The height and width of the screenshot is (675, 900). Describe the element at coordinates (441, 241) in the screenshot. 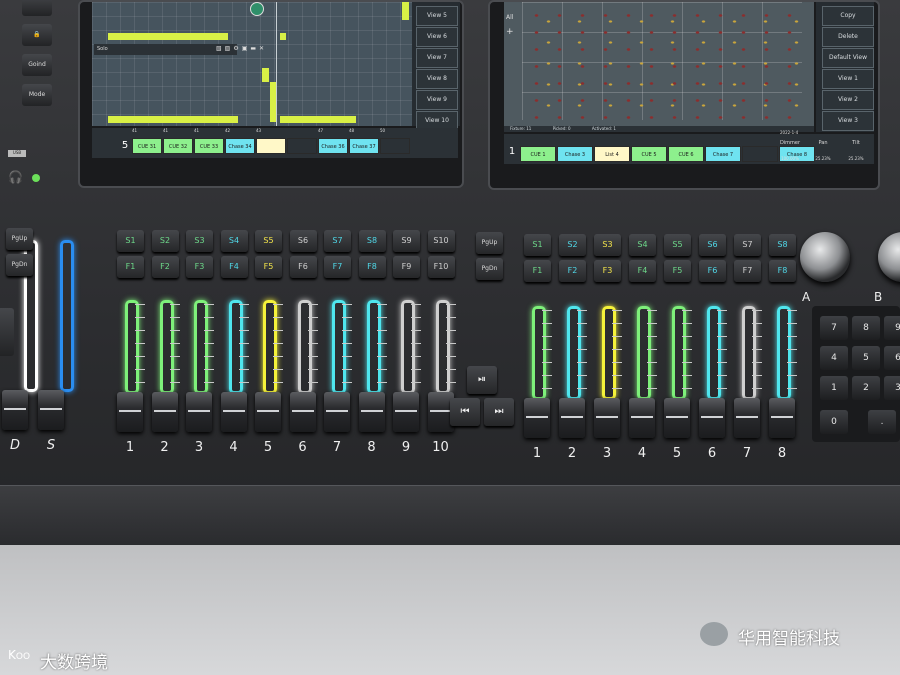

I see `s-key: S10` at that location.